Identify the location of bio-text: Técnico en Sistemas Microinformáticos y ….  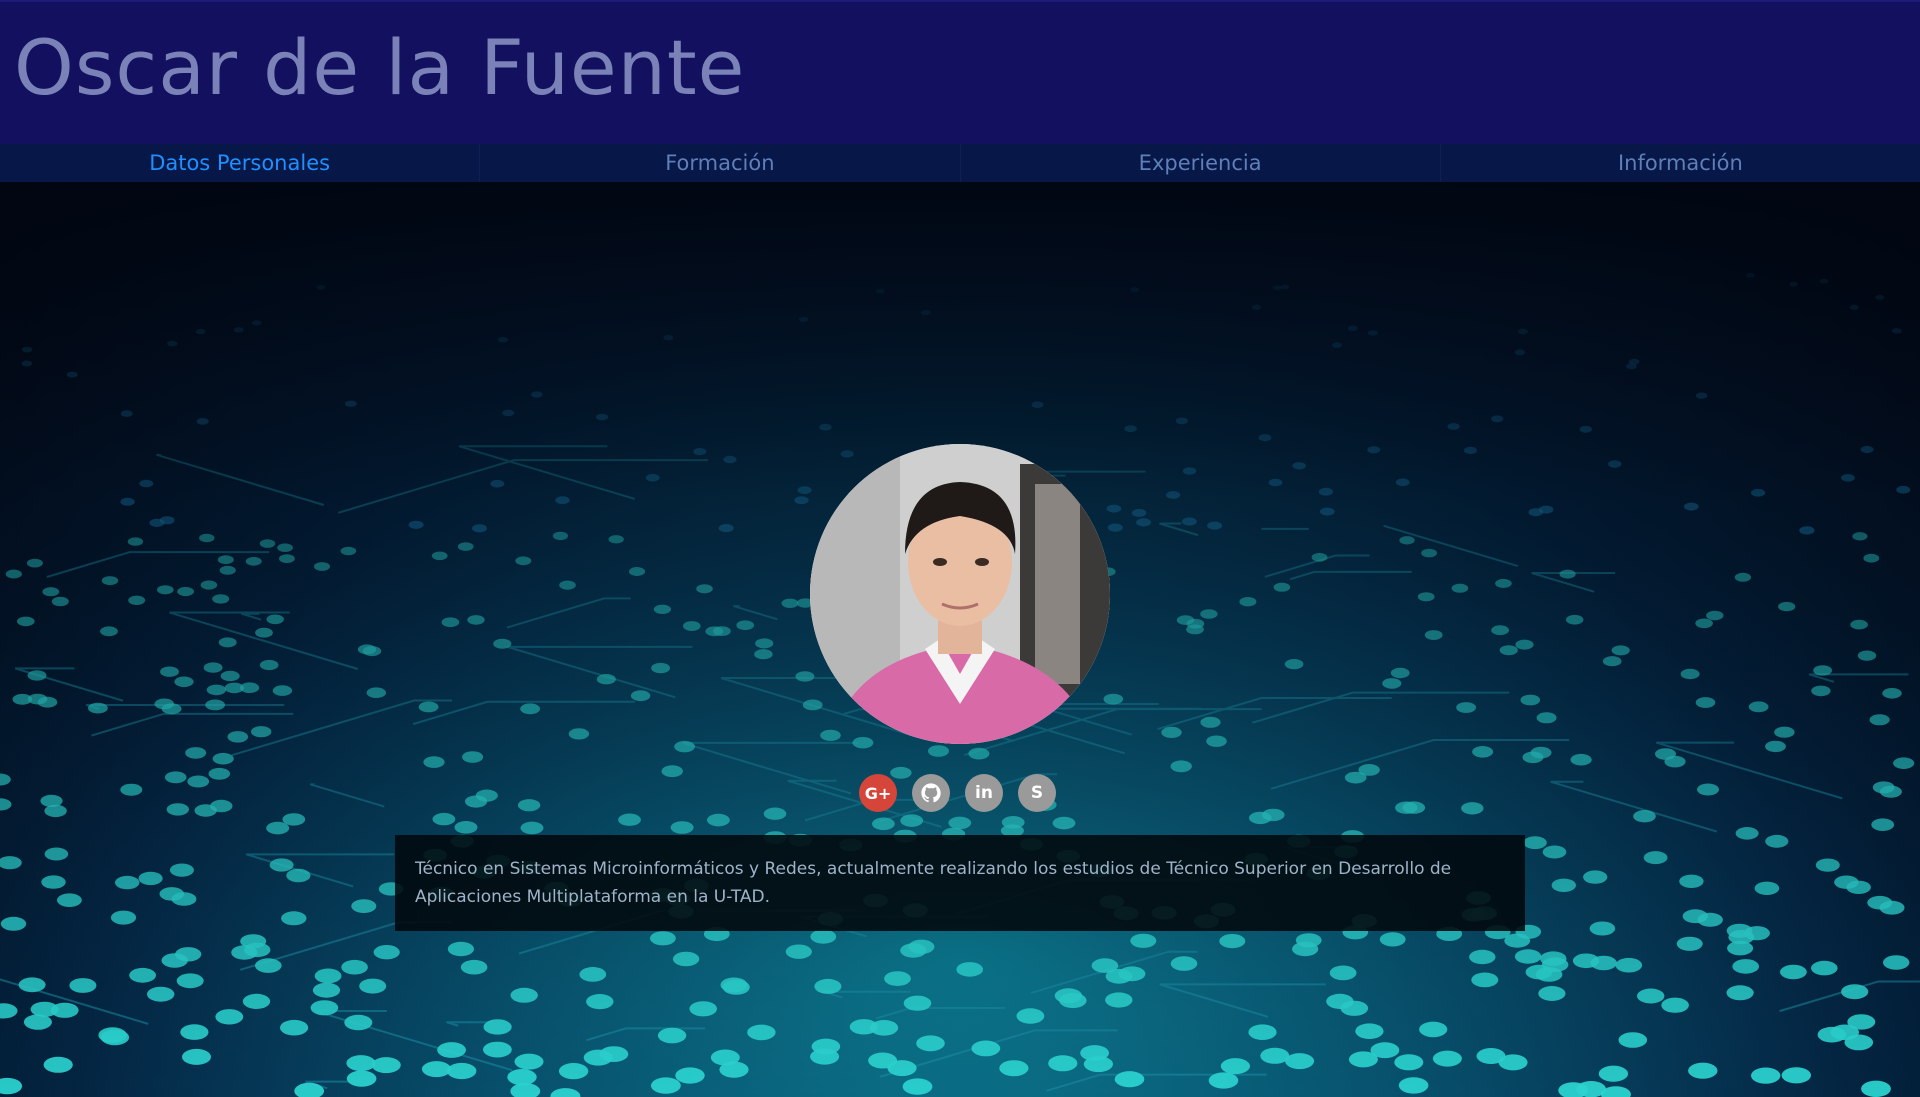
(960, 883).